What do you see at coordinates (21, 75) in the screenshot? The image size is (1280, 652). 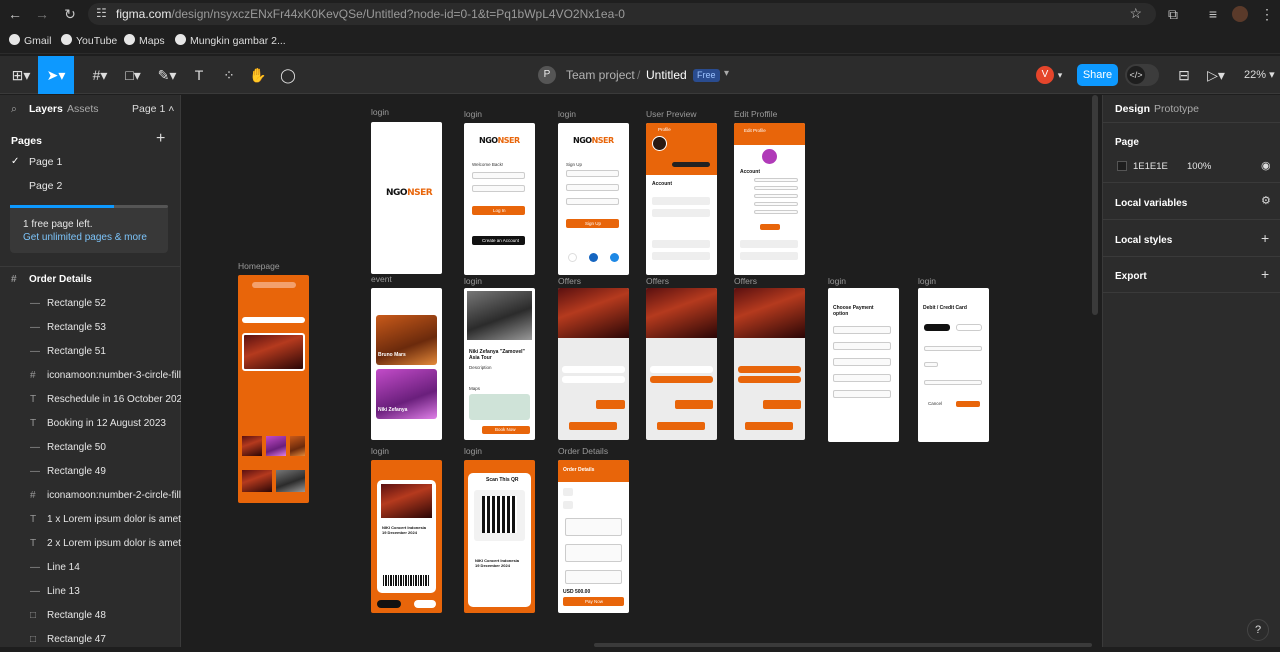 I see `main-menu-icon: ⊞▾` at bounding box center [21, 75].